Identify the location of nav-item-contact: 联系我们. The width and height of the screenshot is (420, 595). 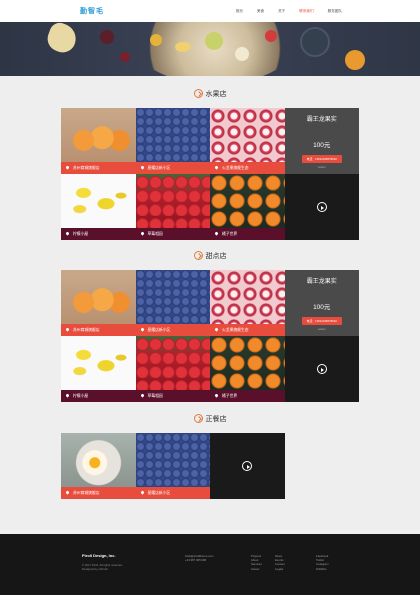
(306, 11).